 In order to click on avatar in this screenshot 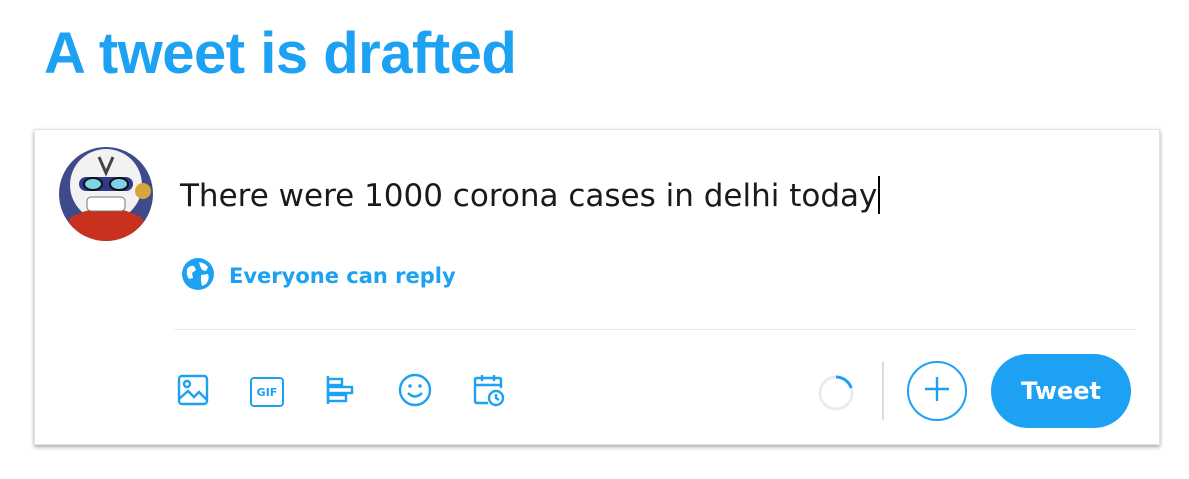, I will do `click(106, 194)`.